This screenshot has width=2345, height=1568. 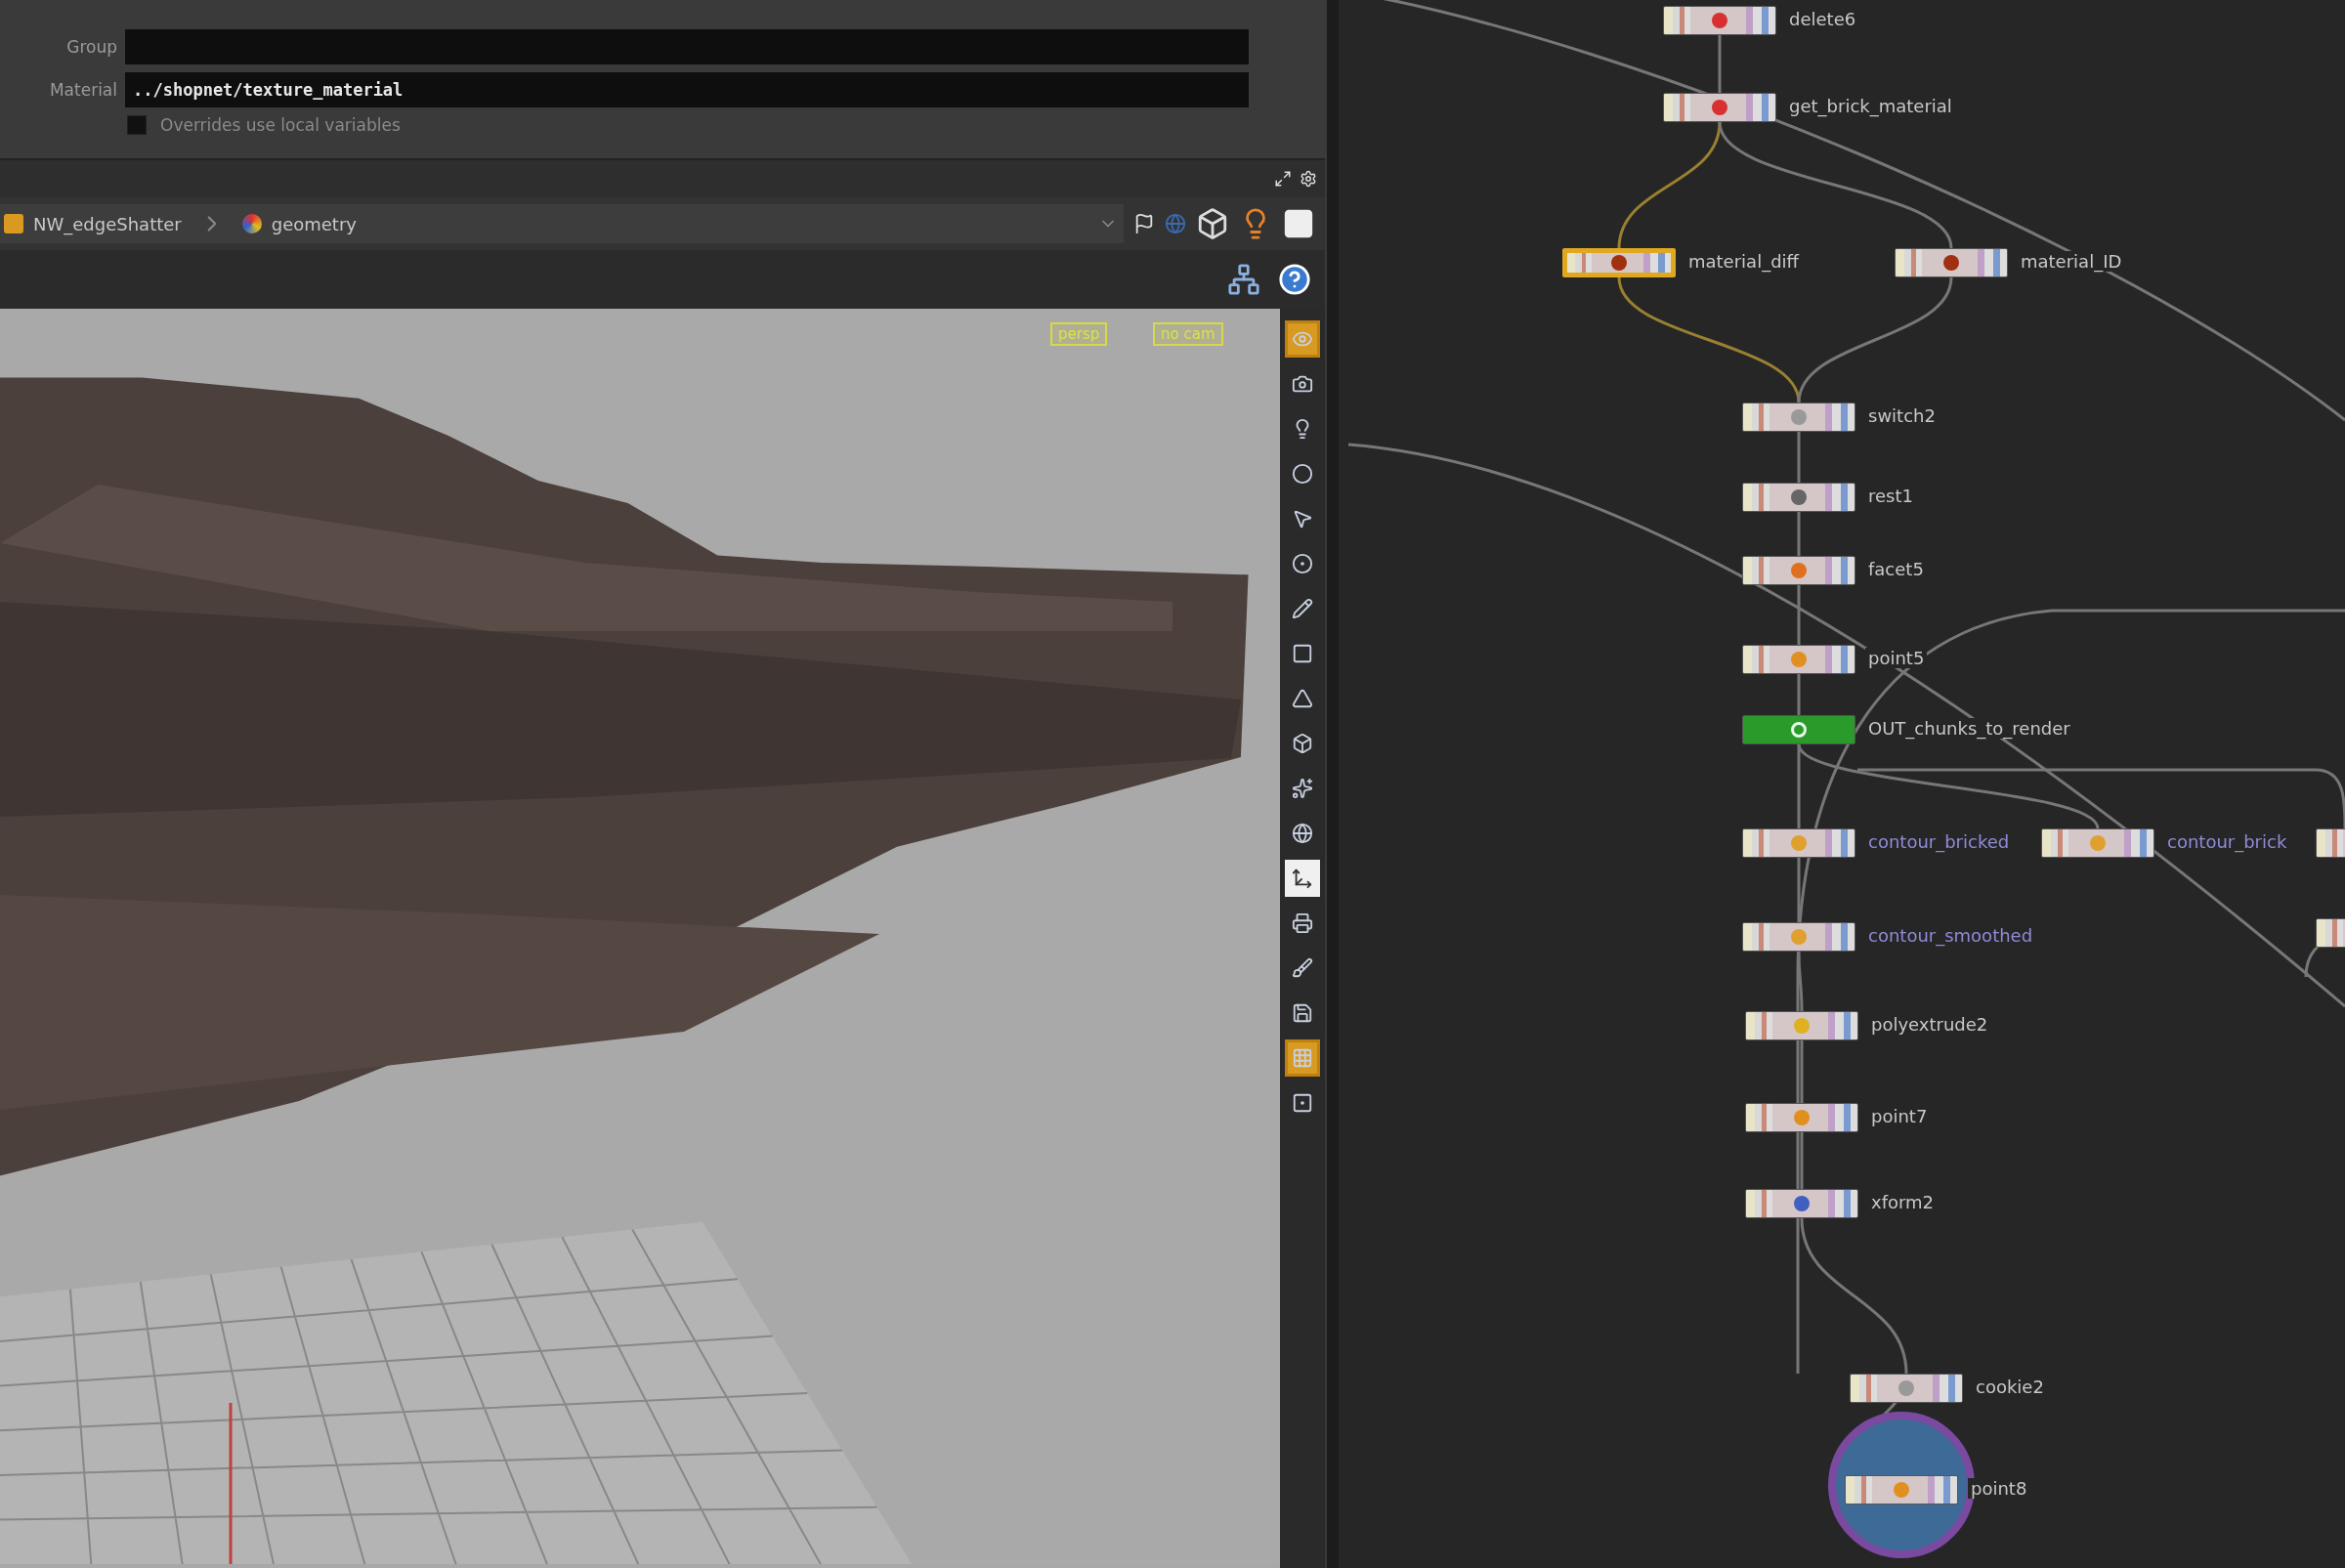 I want to click on circle-icon, so click(x=1302, y=474).